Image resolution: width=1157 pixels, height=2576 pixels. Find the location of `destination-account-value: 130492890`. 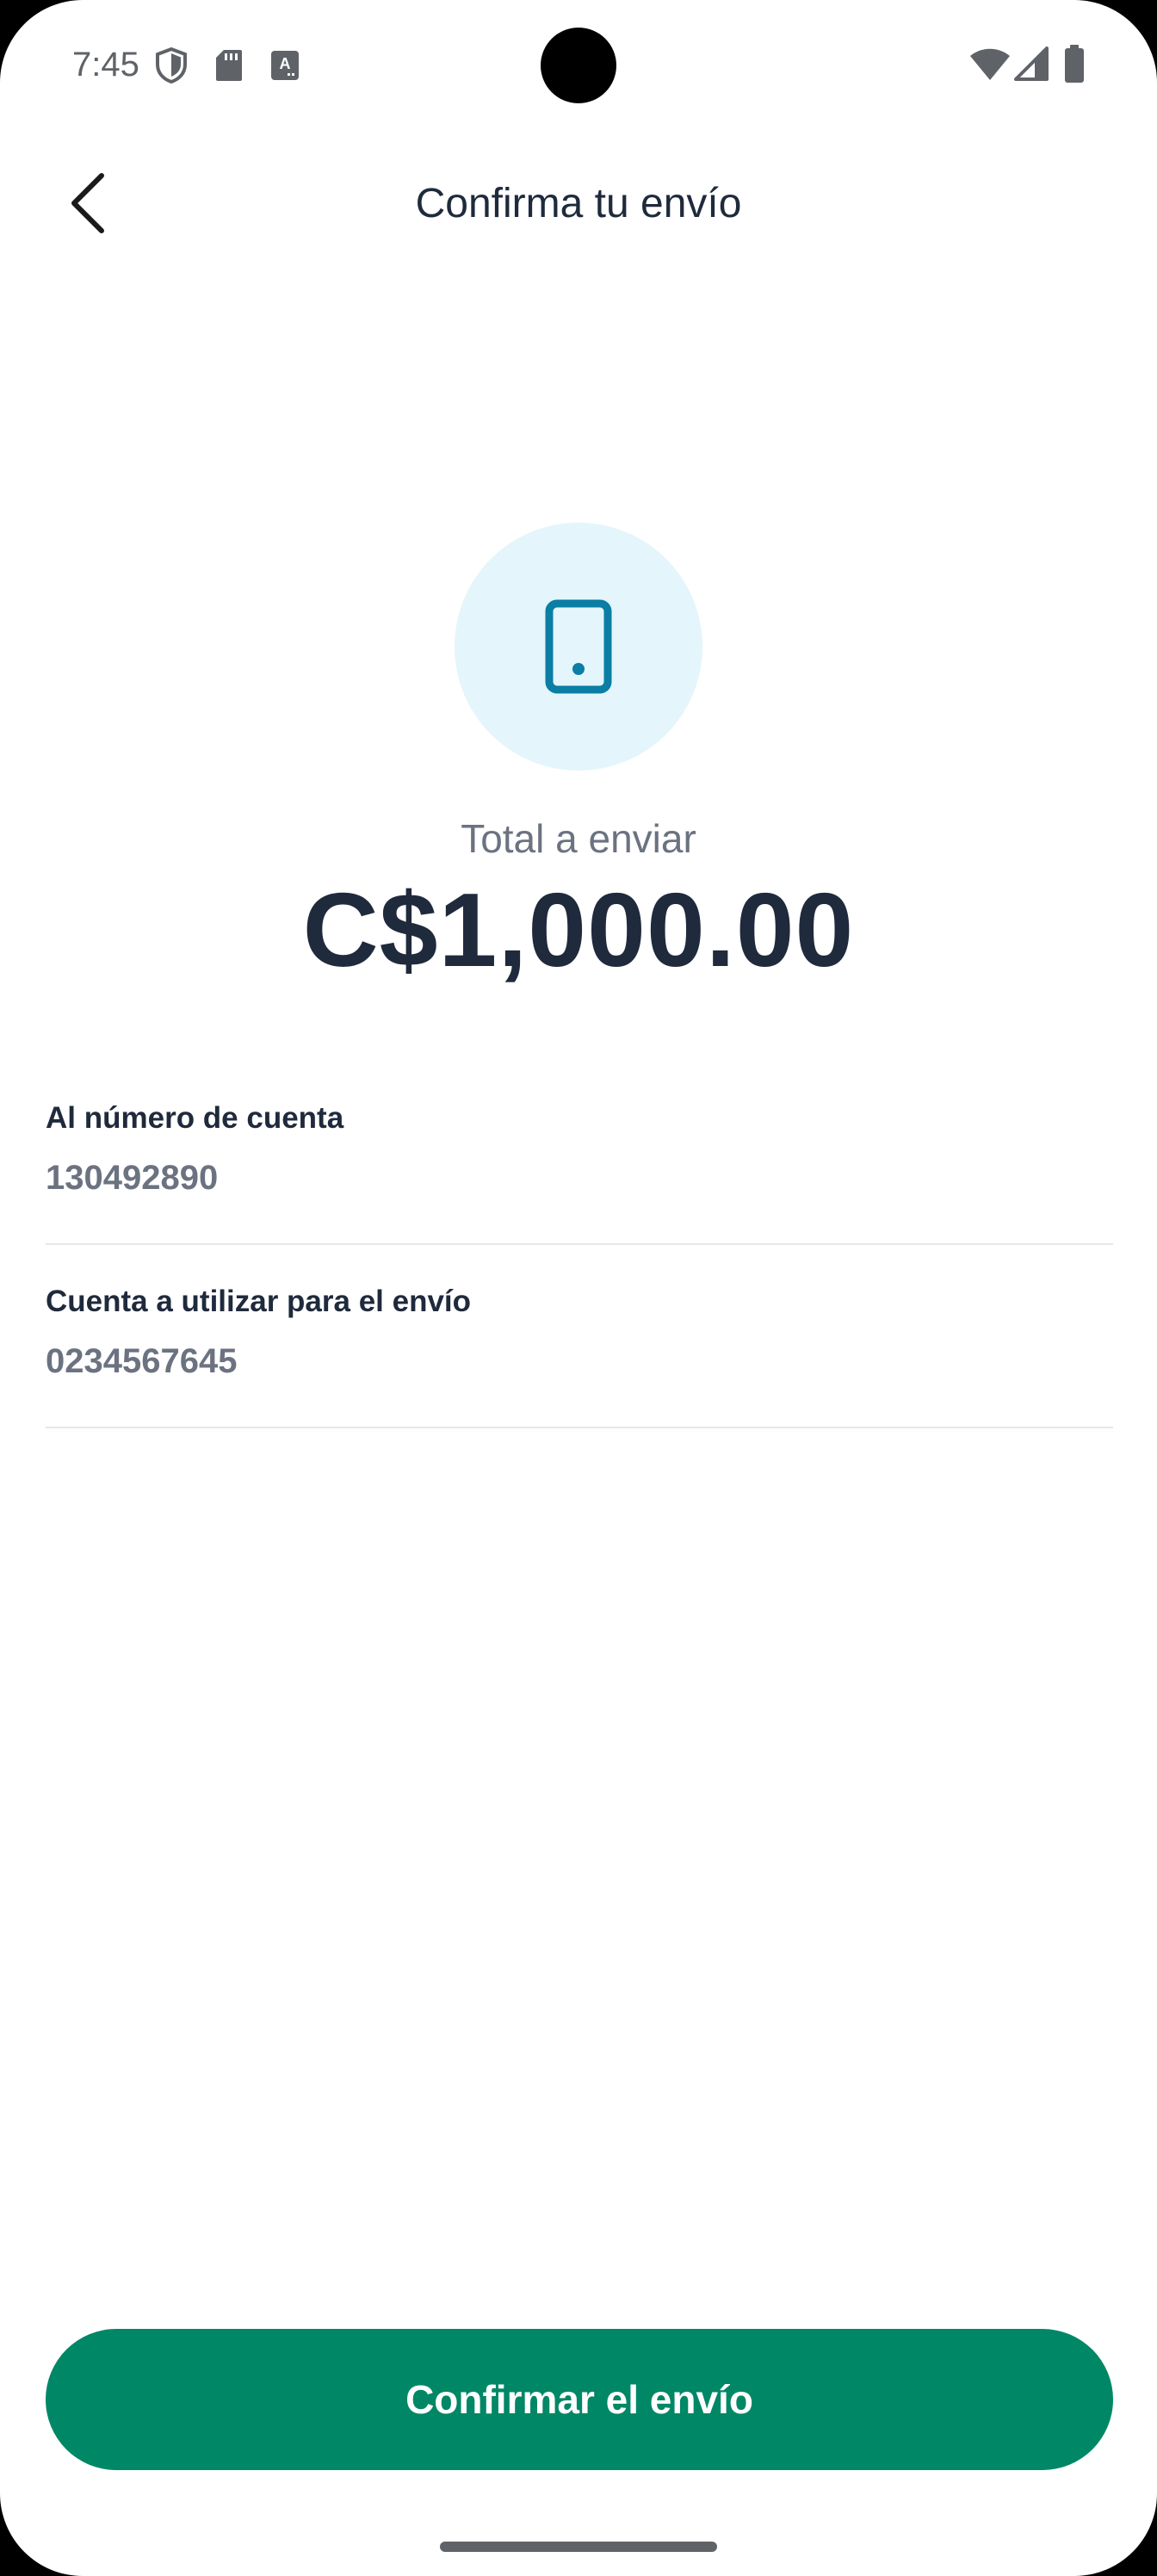

destination-account-value: 130492890 is located at coordinates (133, 1178).